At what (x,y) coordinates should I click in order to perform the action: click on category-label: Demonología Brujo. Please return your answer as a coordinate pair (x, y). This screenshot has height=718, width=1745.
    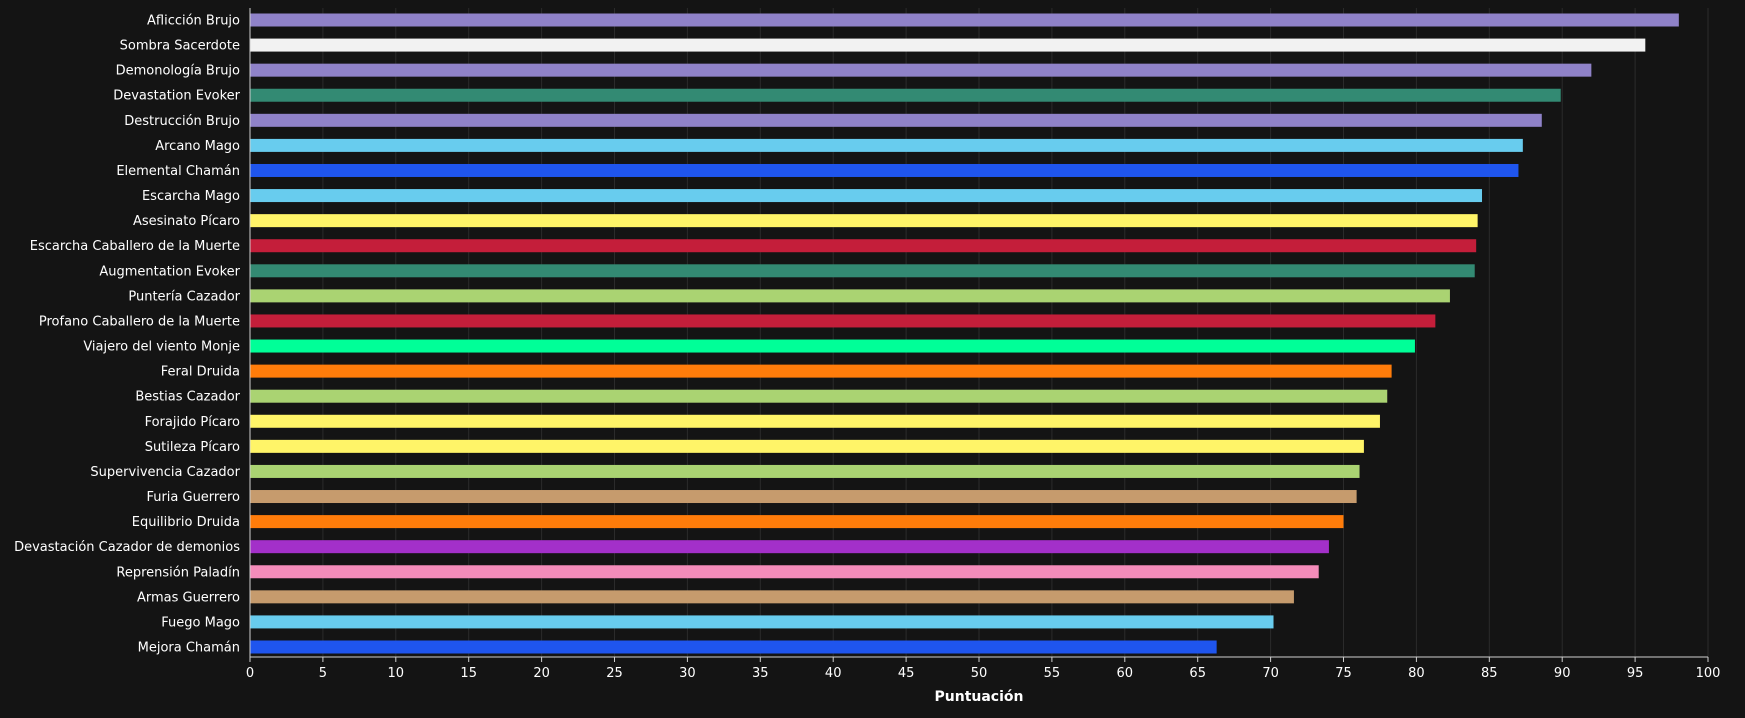
    Looking at the image, I should click on (178, 71).